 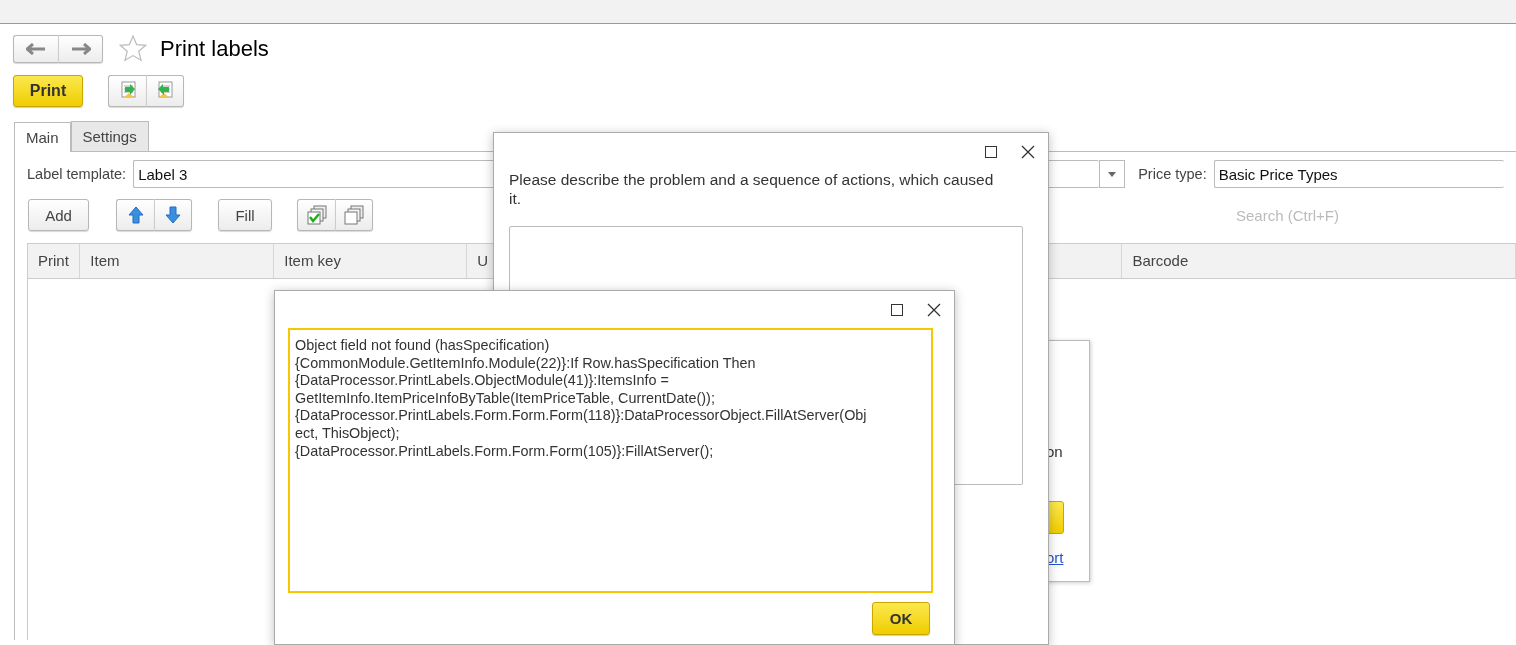 I want to click on dropdown-button, so click(x=1112, y=174).